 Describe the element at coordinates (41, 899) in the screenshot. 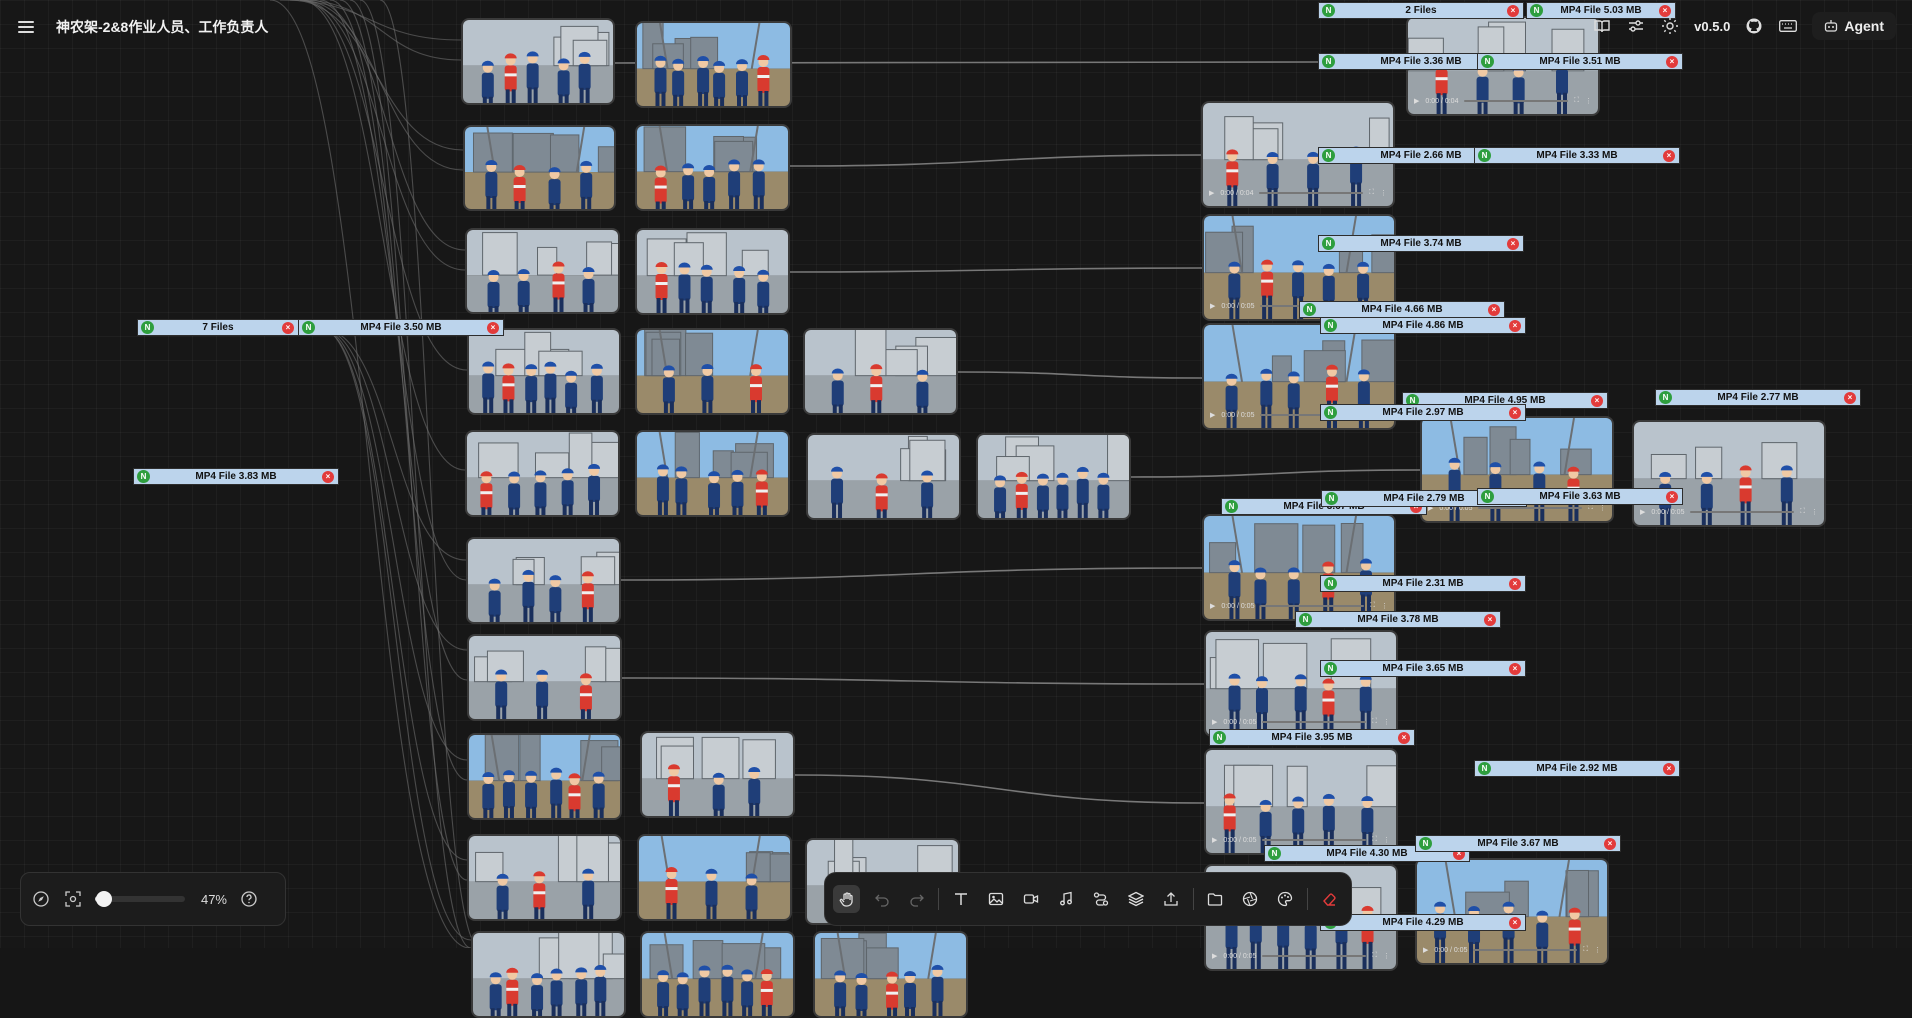

I see `compass-icon` at that location.